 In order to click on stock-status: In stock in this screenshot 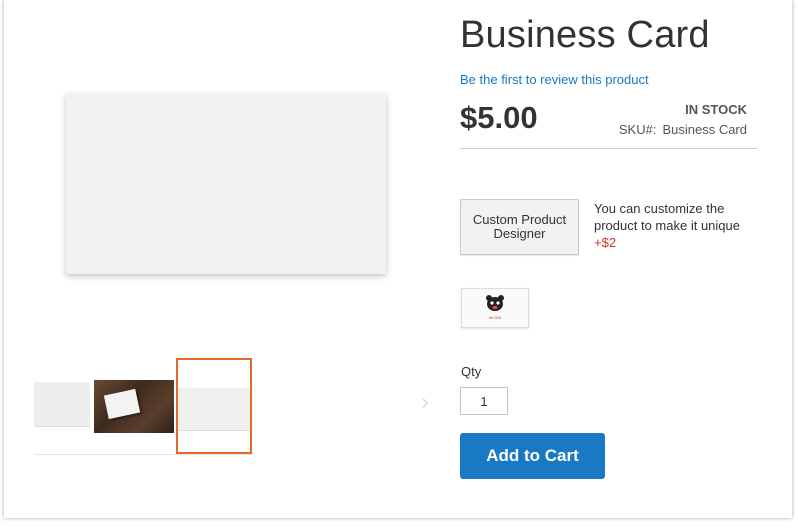, I will do `click(716, 109)`.